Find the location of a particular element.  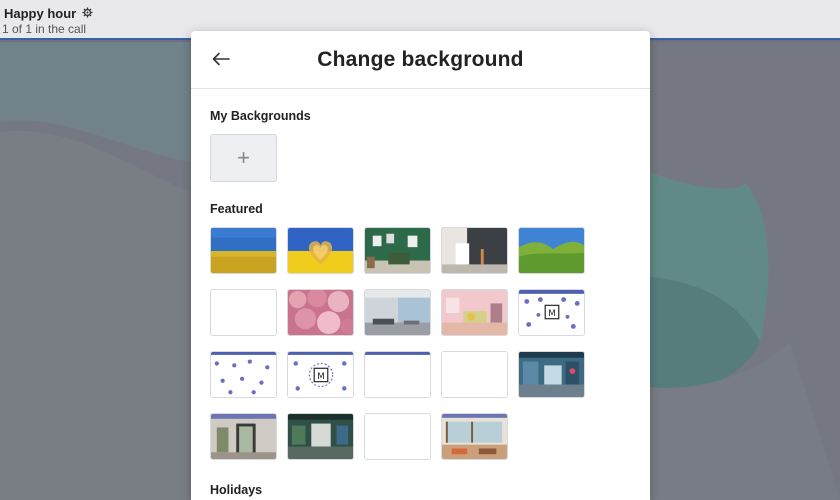

background-thumb-arcade-room is located at coordinates (551, 374).